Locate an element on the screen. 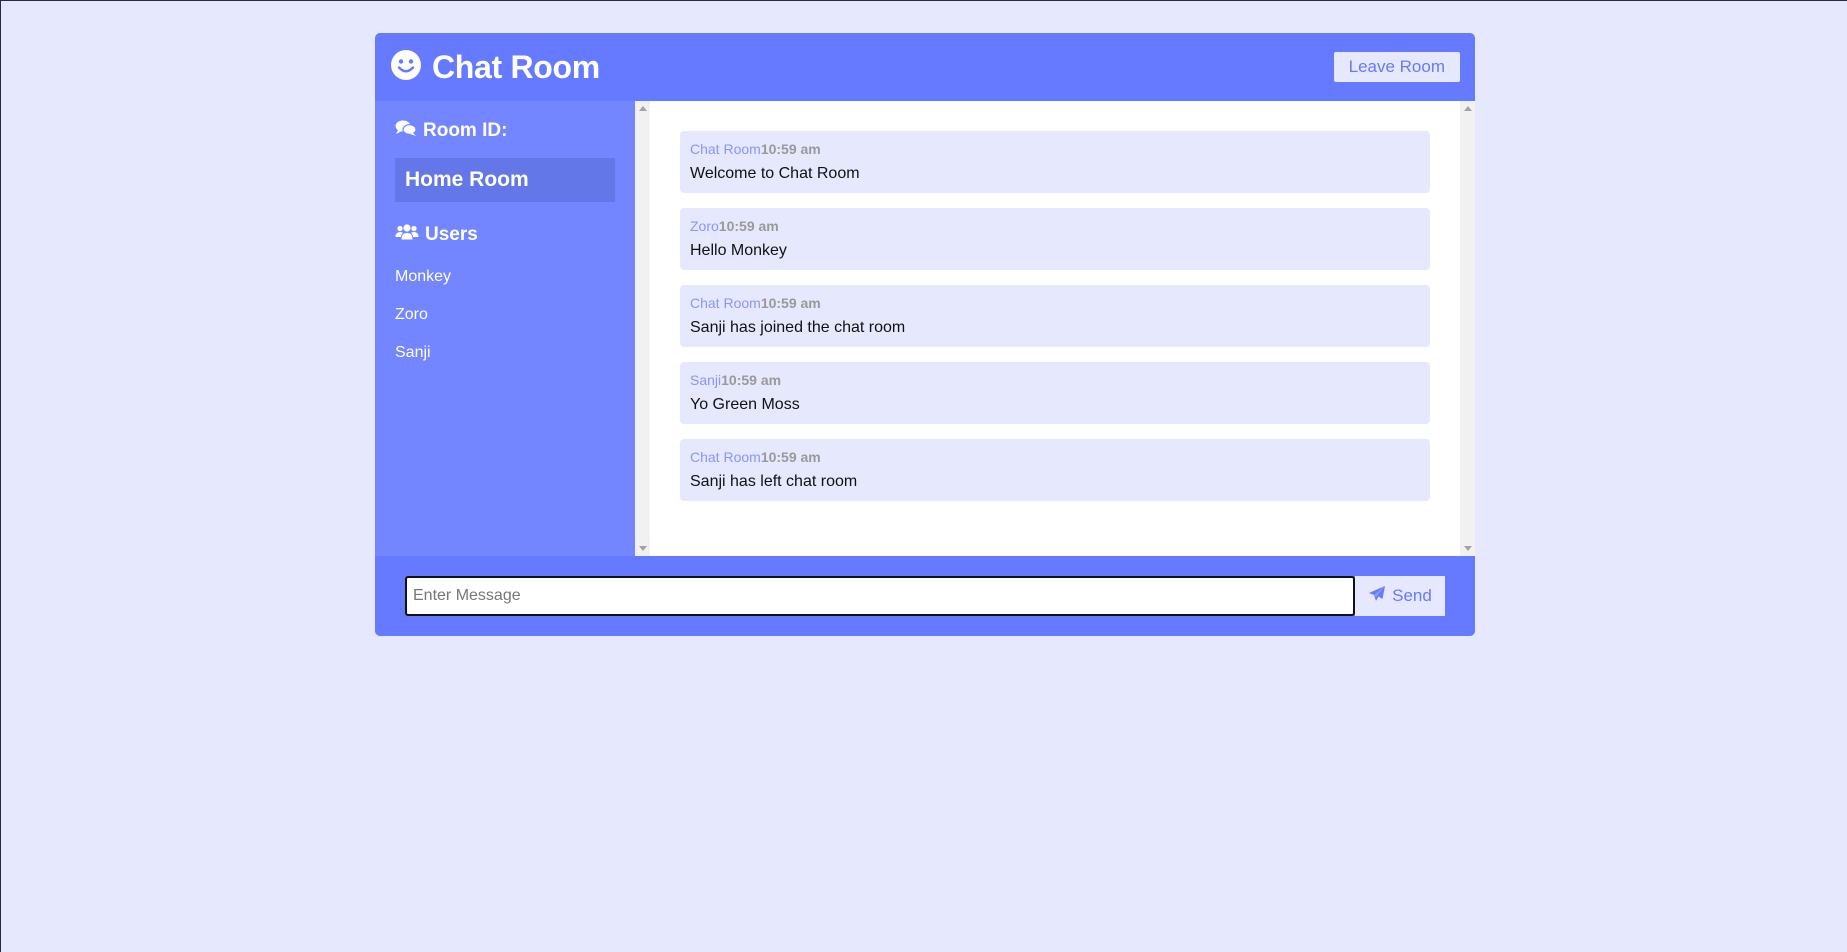  users-heading: Users is located at coordinates (505, 235).